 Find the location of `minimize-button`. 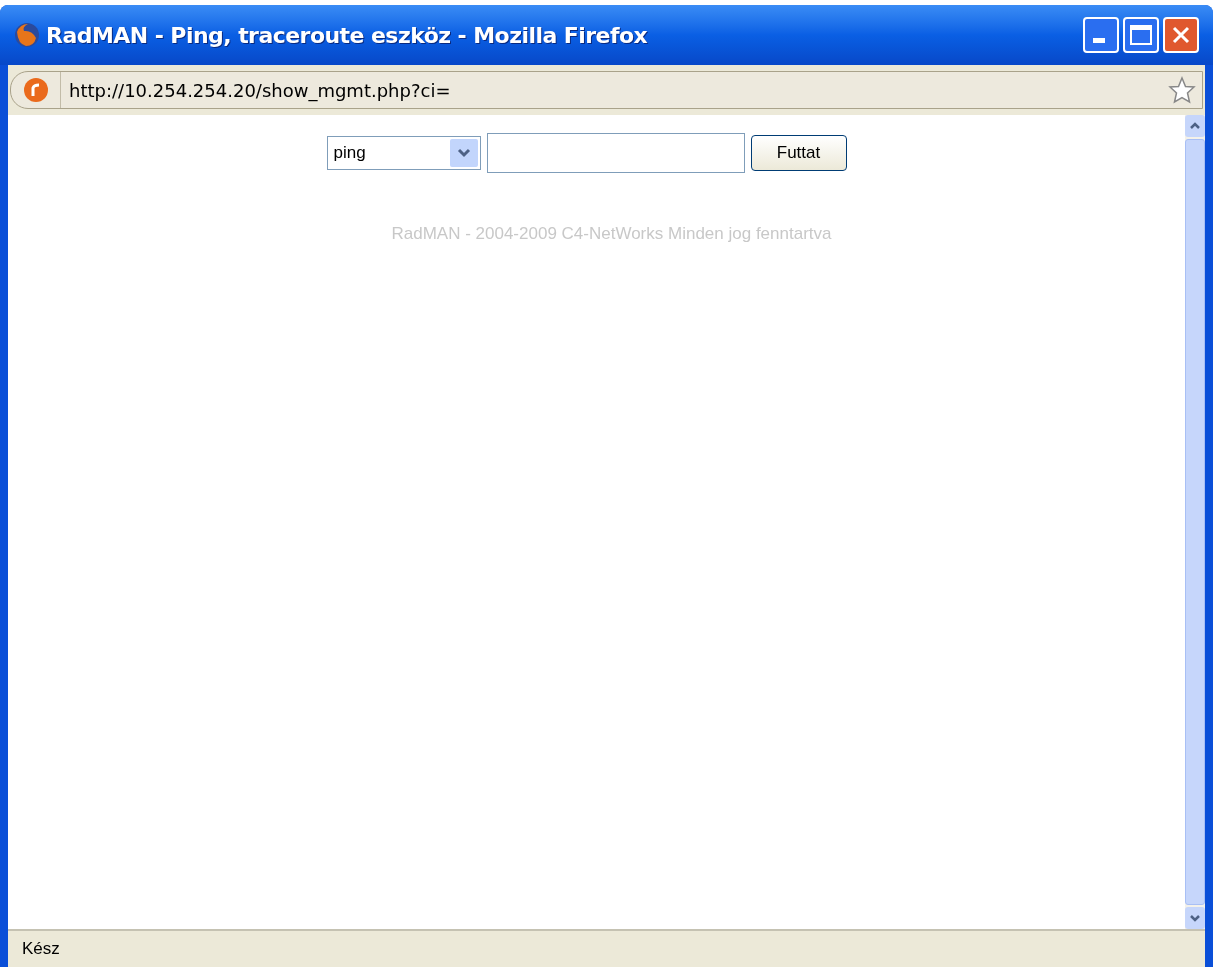

minimize-button is located at coordinates (1101, 35).